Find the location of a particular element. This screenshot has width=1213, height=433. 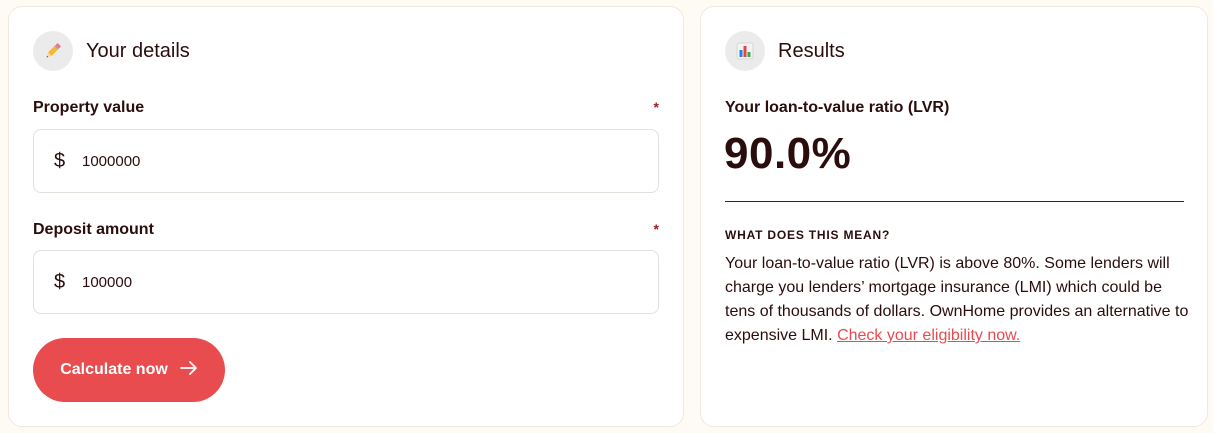

lvr-label: Your loan-to-value ratio (LVR) is located at coordinates (837, 107).